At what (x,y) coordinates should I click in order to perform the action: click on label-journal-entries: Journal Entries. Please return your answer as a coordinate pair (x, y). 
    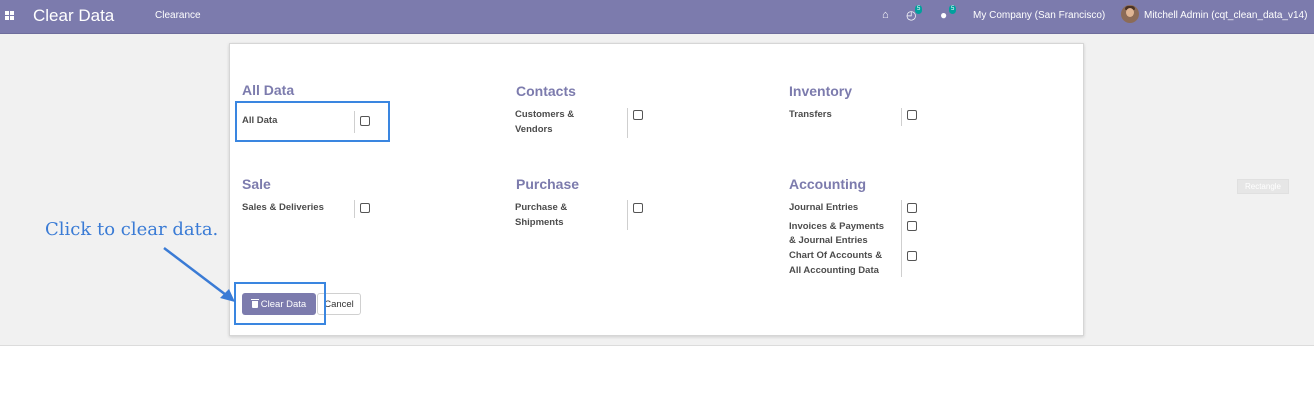
    Looking at the image, I should click on (824, 207).